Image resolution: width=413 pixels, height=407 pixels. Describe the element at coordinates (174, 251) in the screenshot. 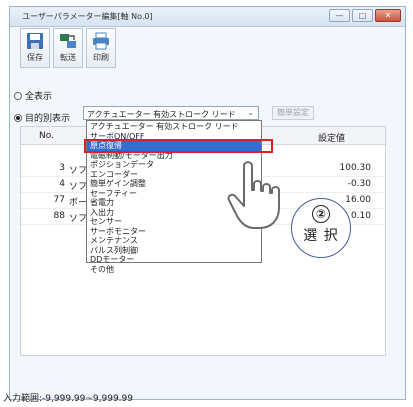

I see `dropdown-item: パルス列制御` at that location.